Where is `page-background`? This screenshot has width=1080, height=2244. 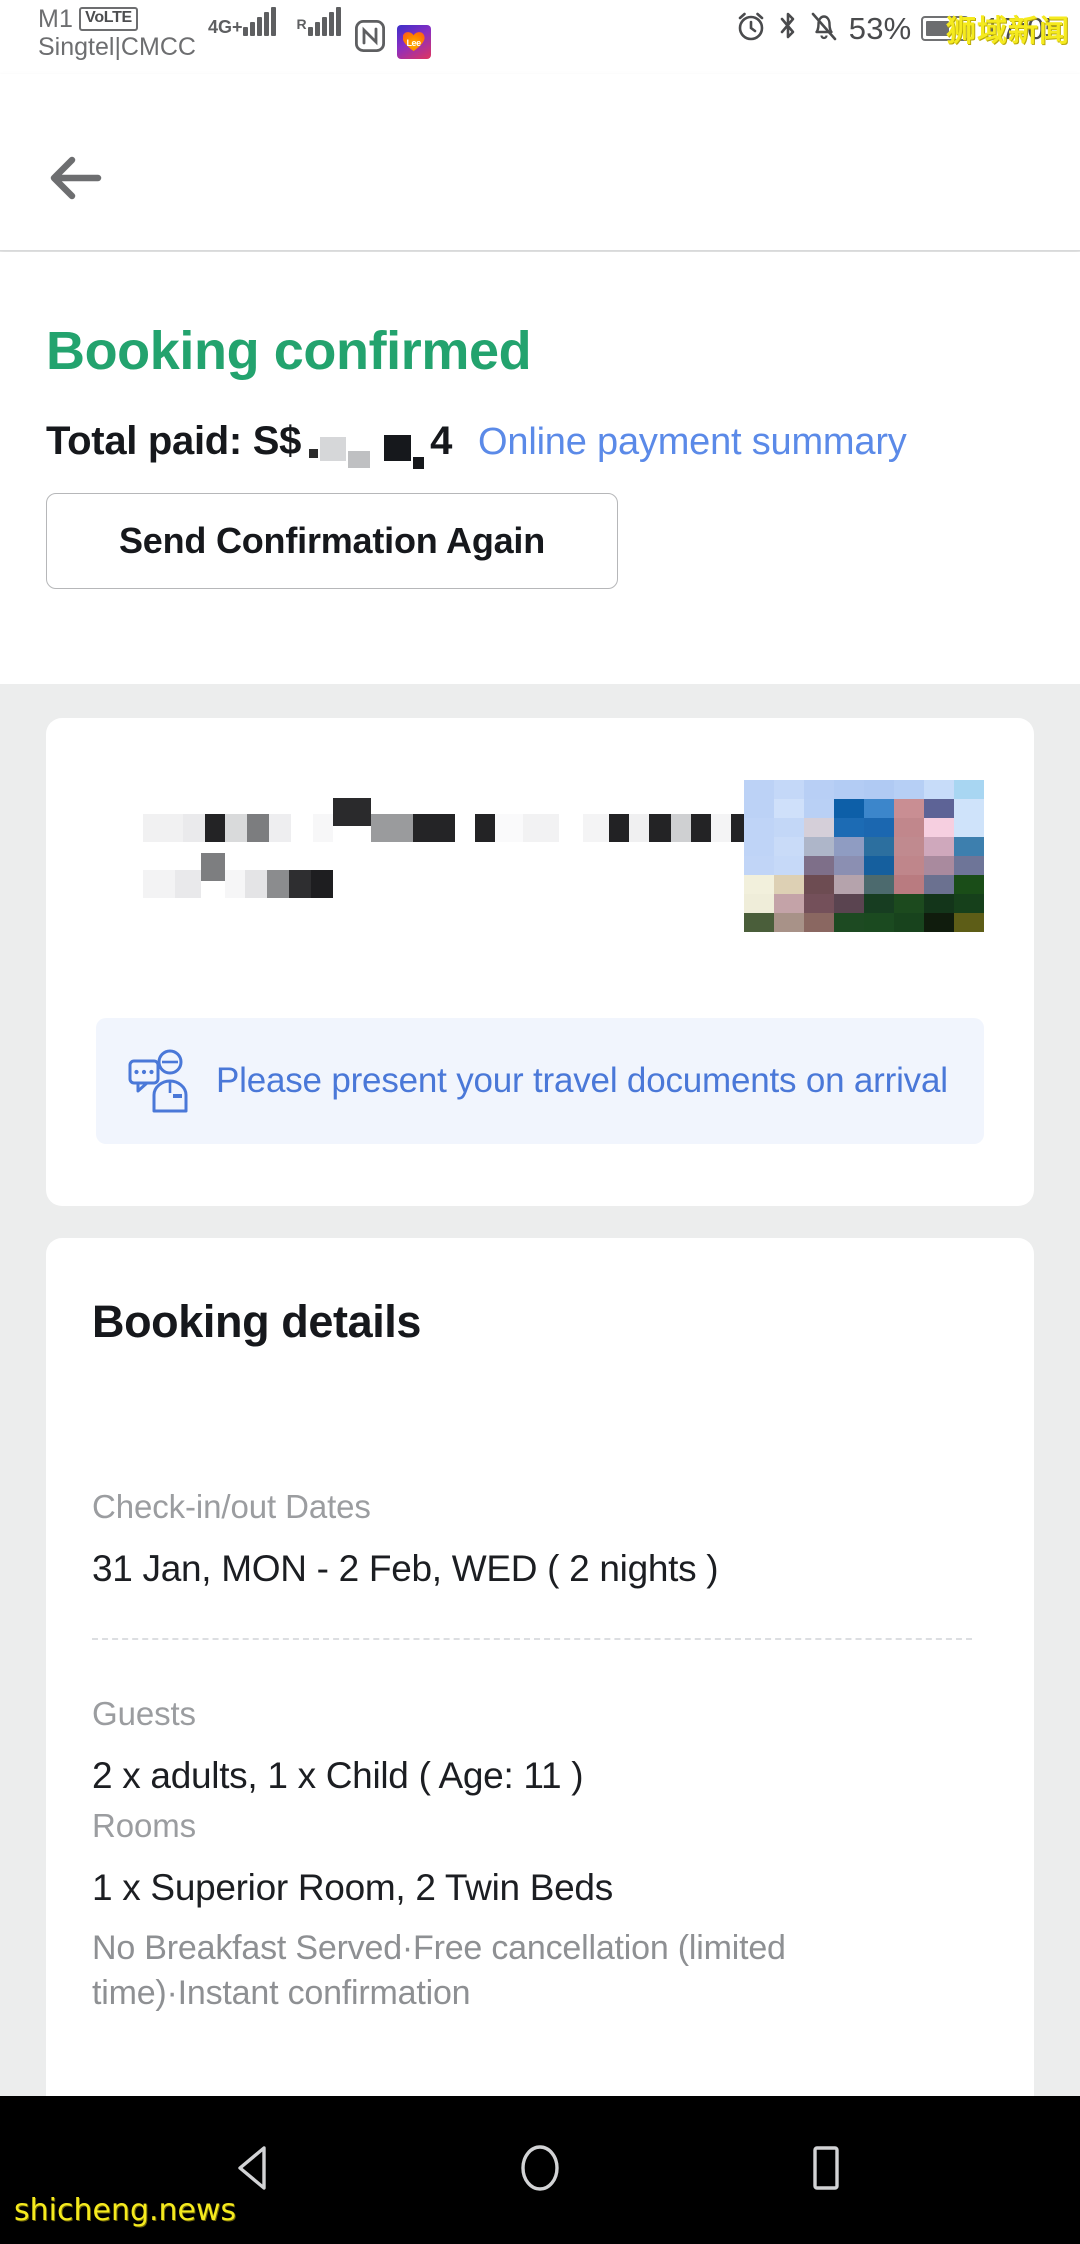 page-background is located at coordinates (23, 1464).